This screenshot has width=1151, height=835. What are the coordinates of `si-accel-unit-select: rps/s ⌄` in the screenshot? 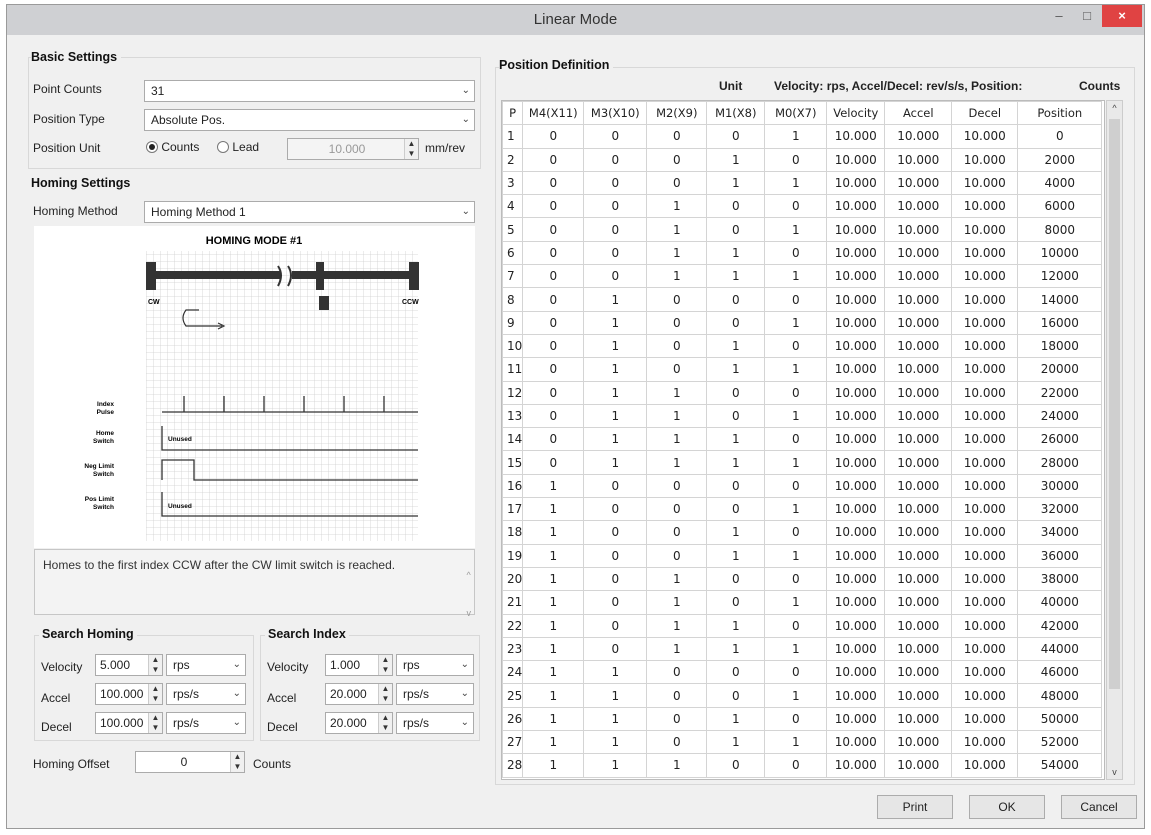 It's located at (435, 694).